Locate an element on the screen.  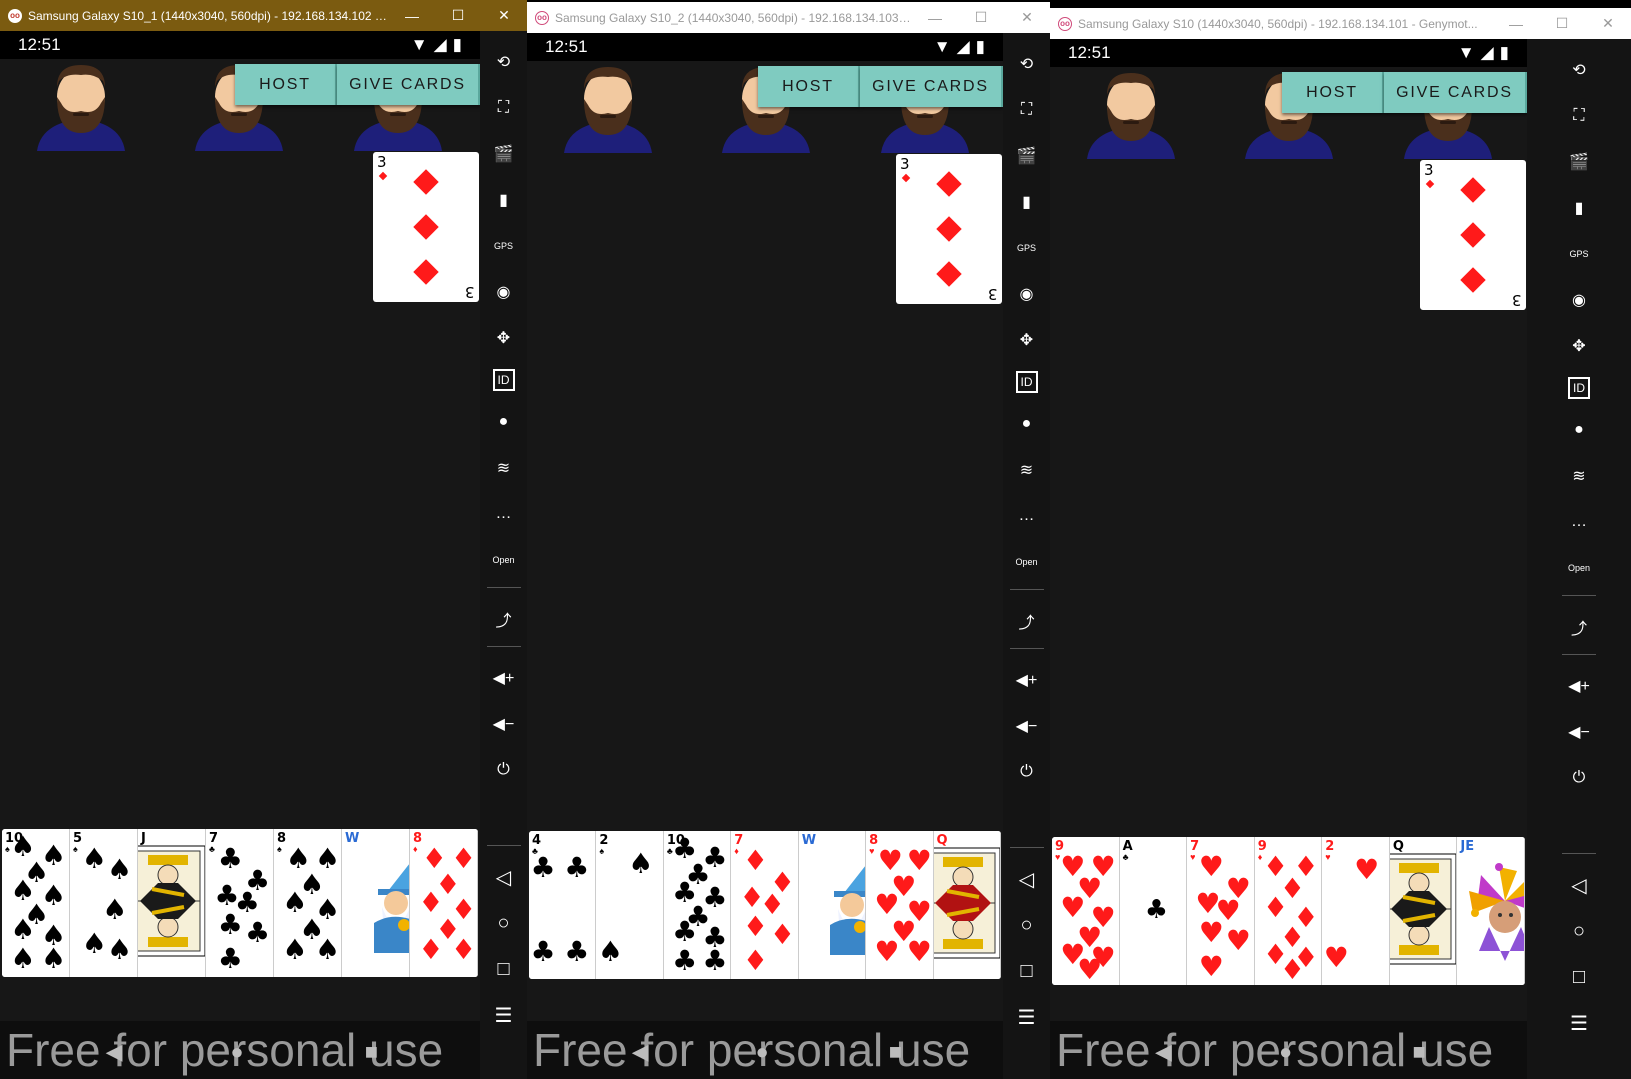
hand-card: W is located at coordinates (376, 903).